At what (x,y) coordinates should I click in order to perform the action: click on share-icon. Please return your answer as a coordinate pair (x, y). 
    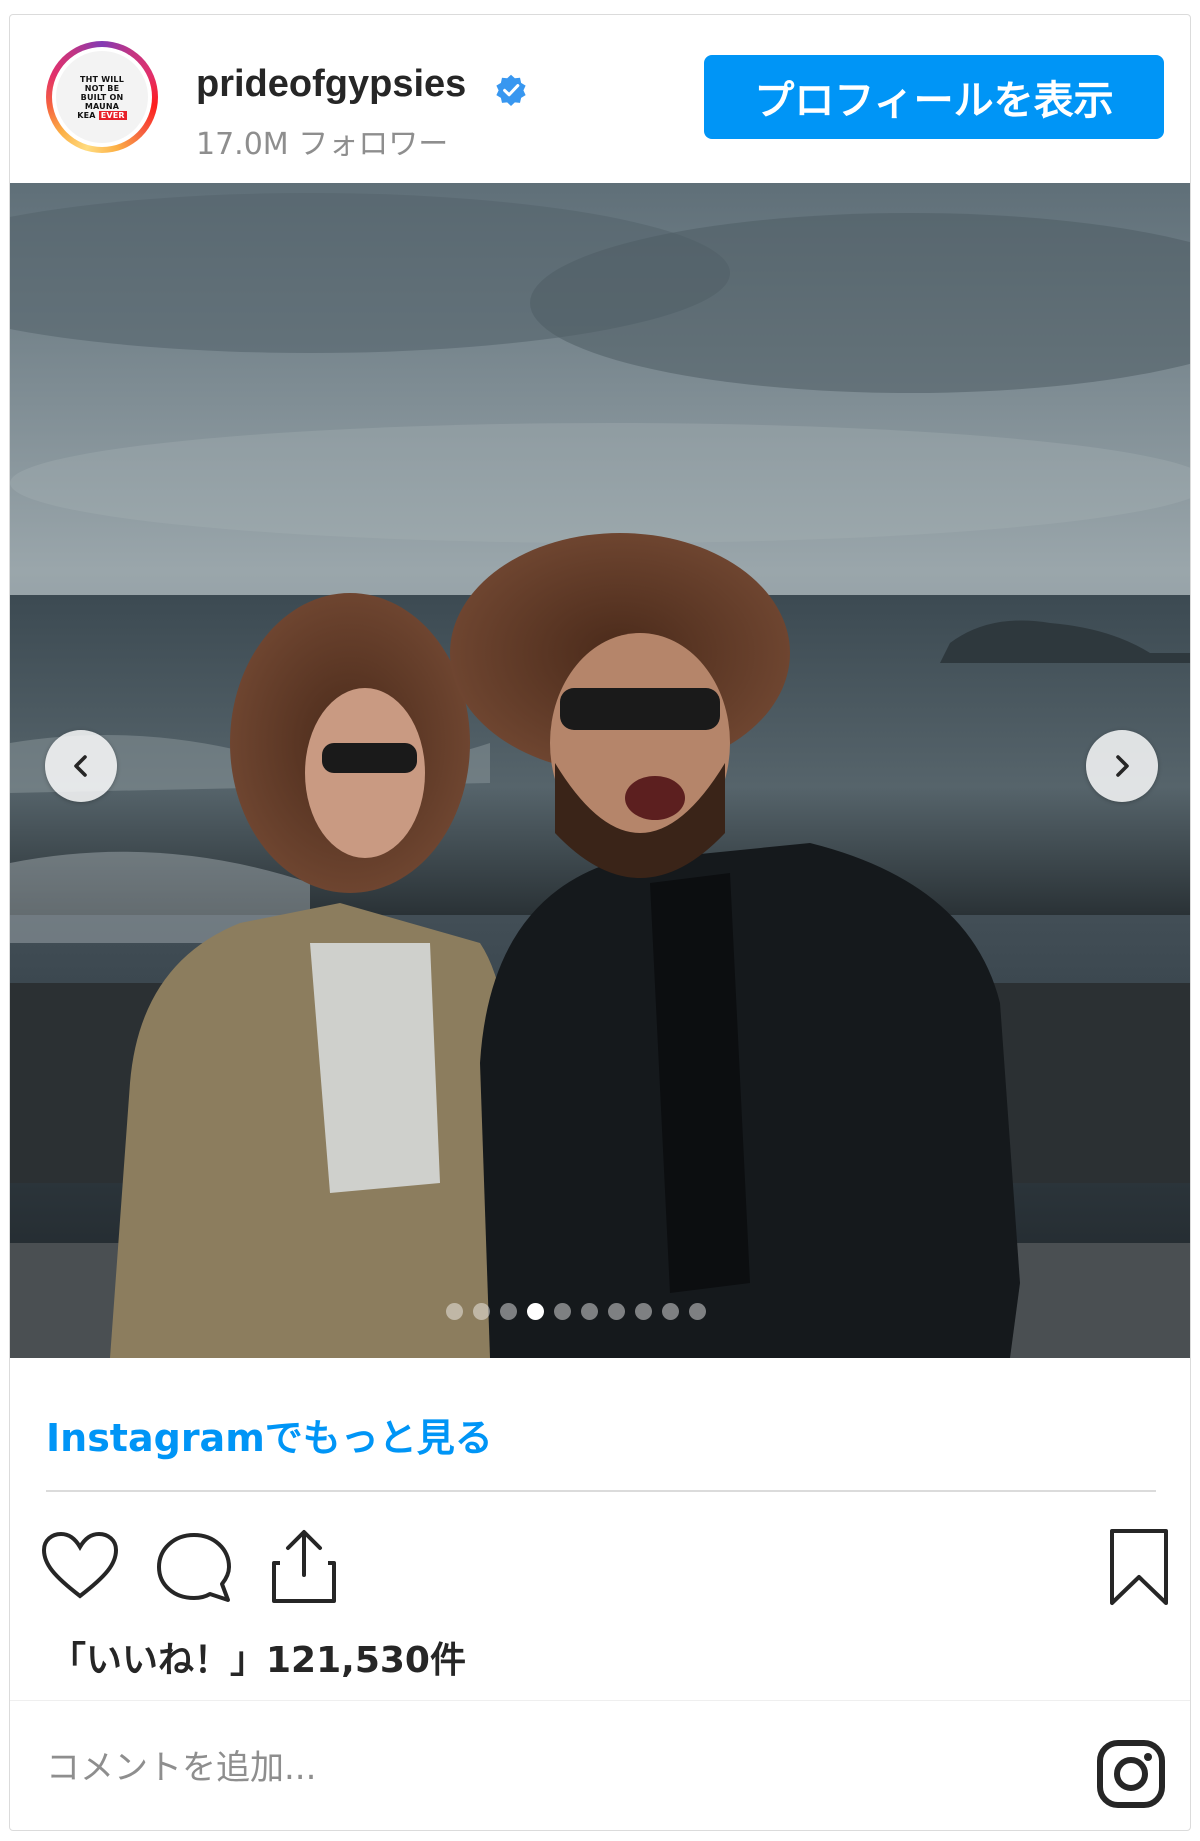
    Looking at the image, I should click on (304, 1567).